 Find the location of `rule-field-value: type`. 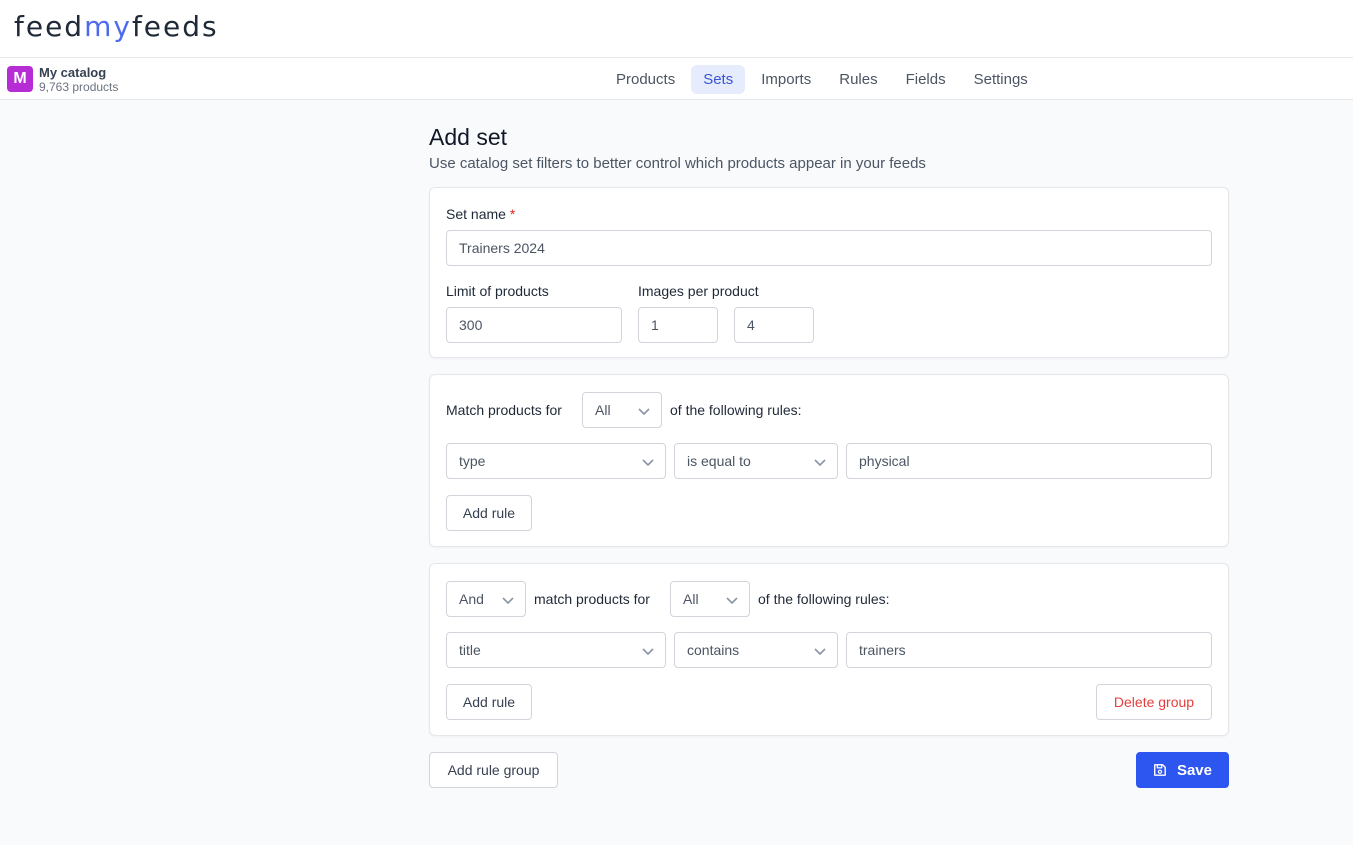

rule-field-value: type is located at coordinates (472, 461).